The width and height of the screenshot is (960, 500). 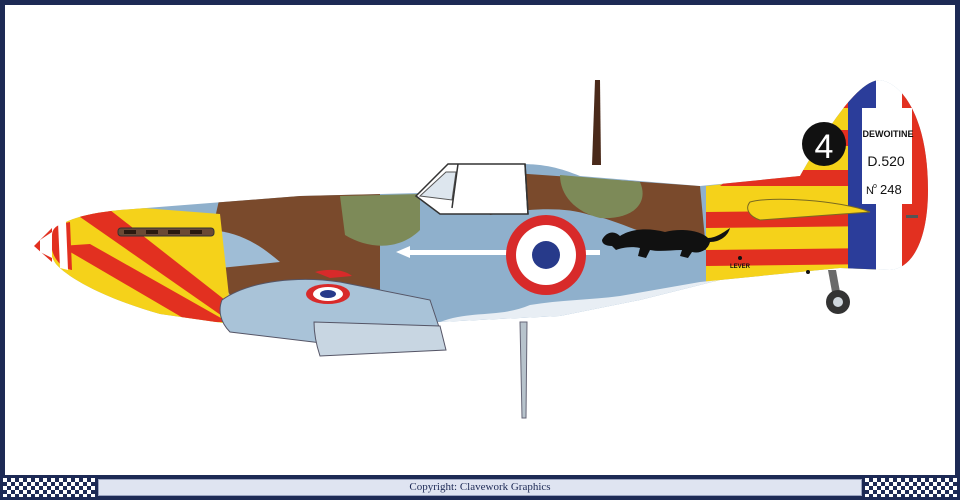 I want to click on serial-sup: o, so click(x=875, y=186).